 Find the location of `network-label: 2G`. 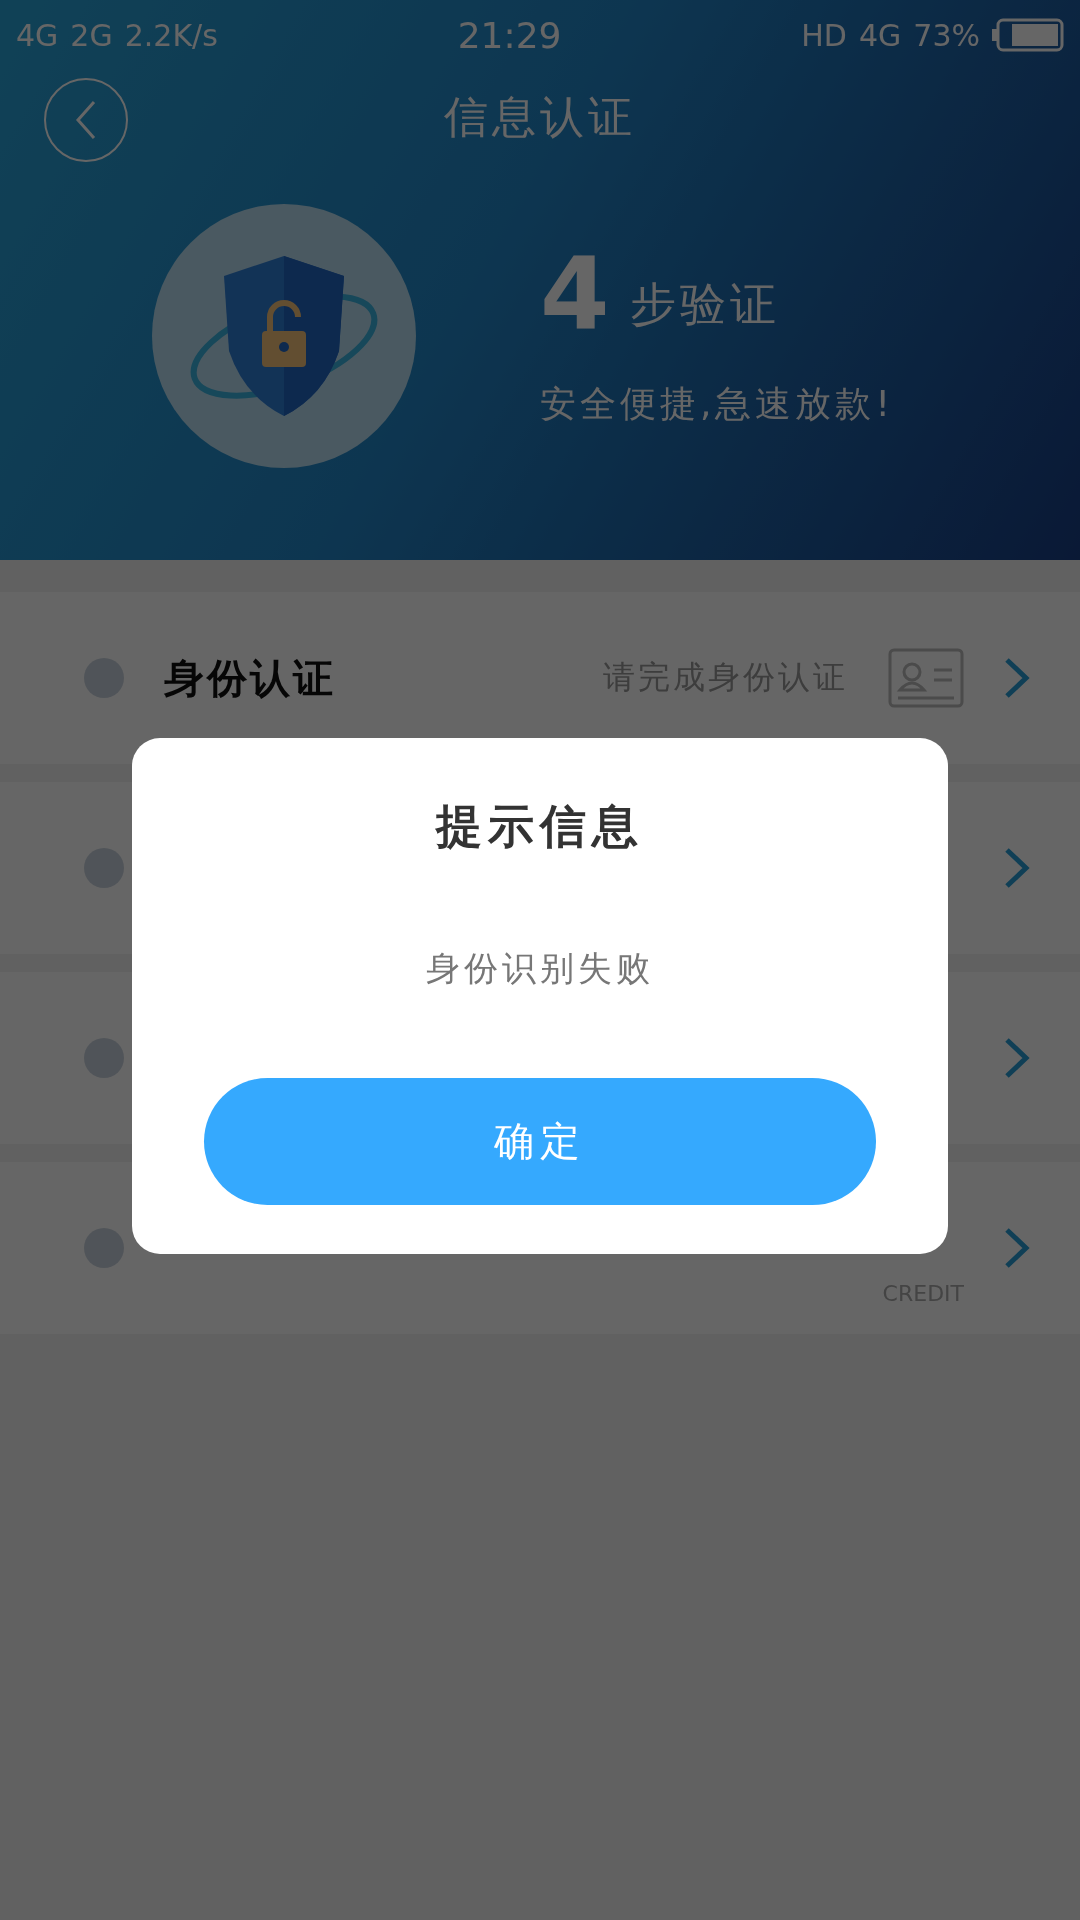

network-label: 2G is located at coordinates (91, 35).